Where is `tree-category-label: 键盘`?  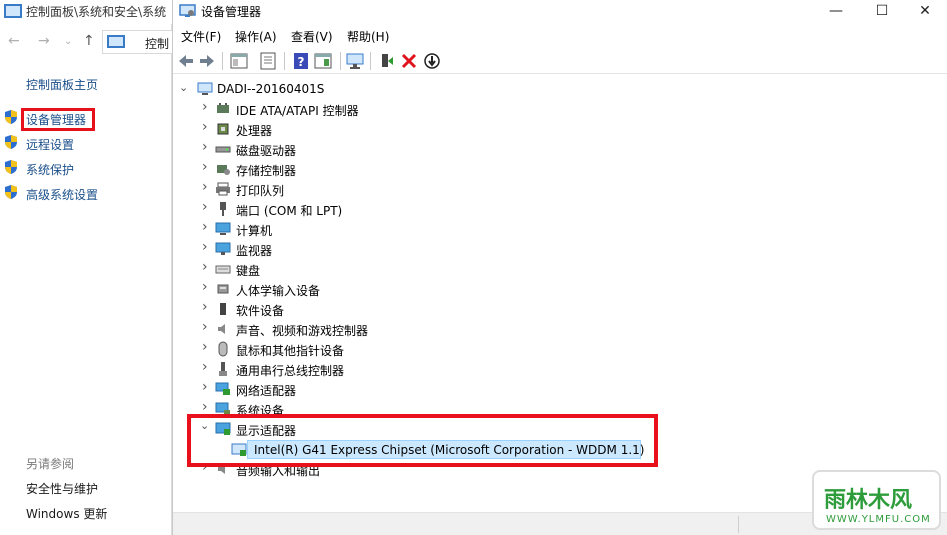 tree-category-label: 键盘 is located at coordinates (248, 271).